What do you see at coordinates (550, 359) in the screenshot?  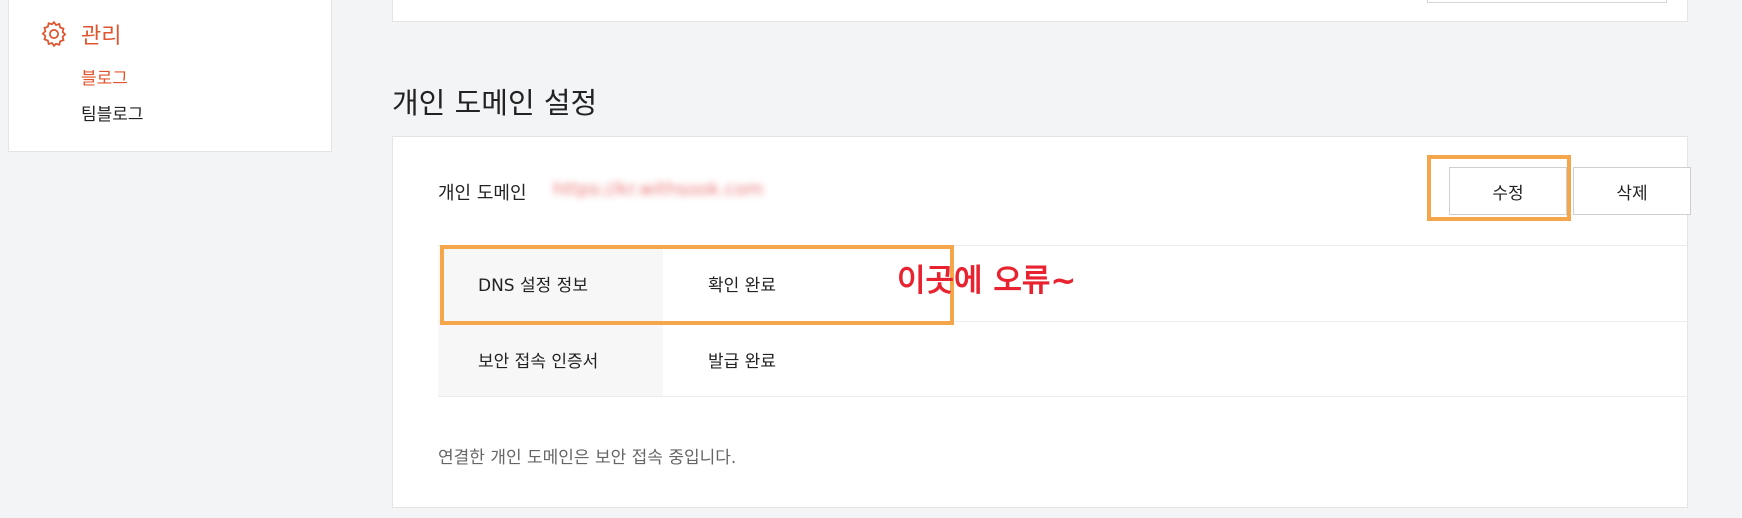 I see `certificate-label: 보안 접속 인증서` at bounding box center [550, 359].